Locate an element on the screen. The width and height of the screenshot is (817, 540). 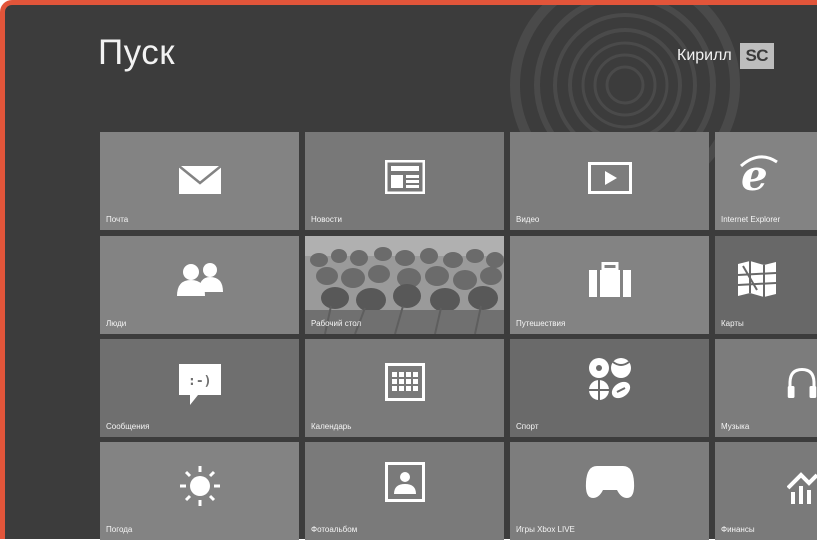
news-icon is located at coordinates (404, 177).